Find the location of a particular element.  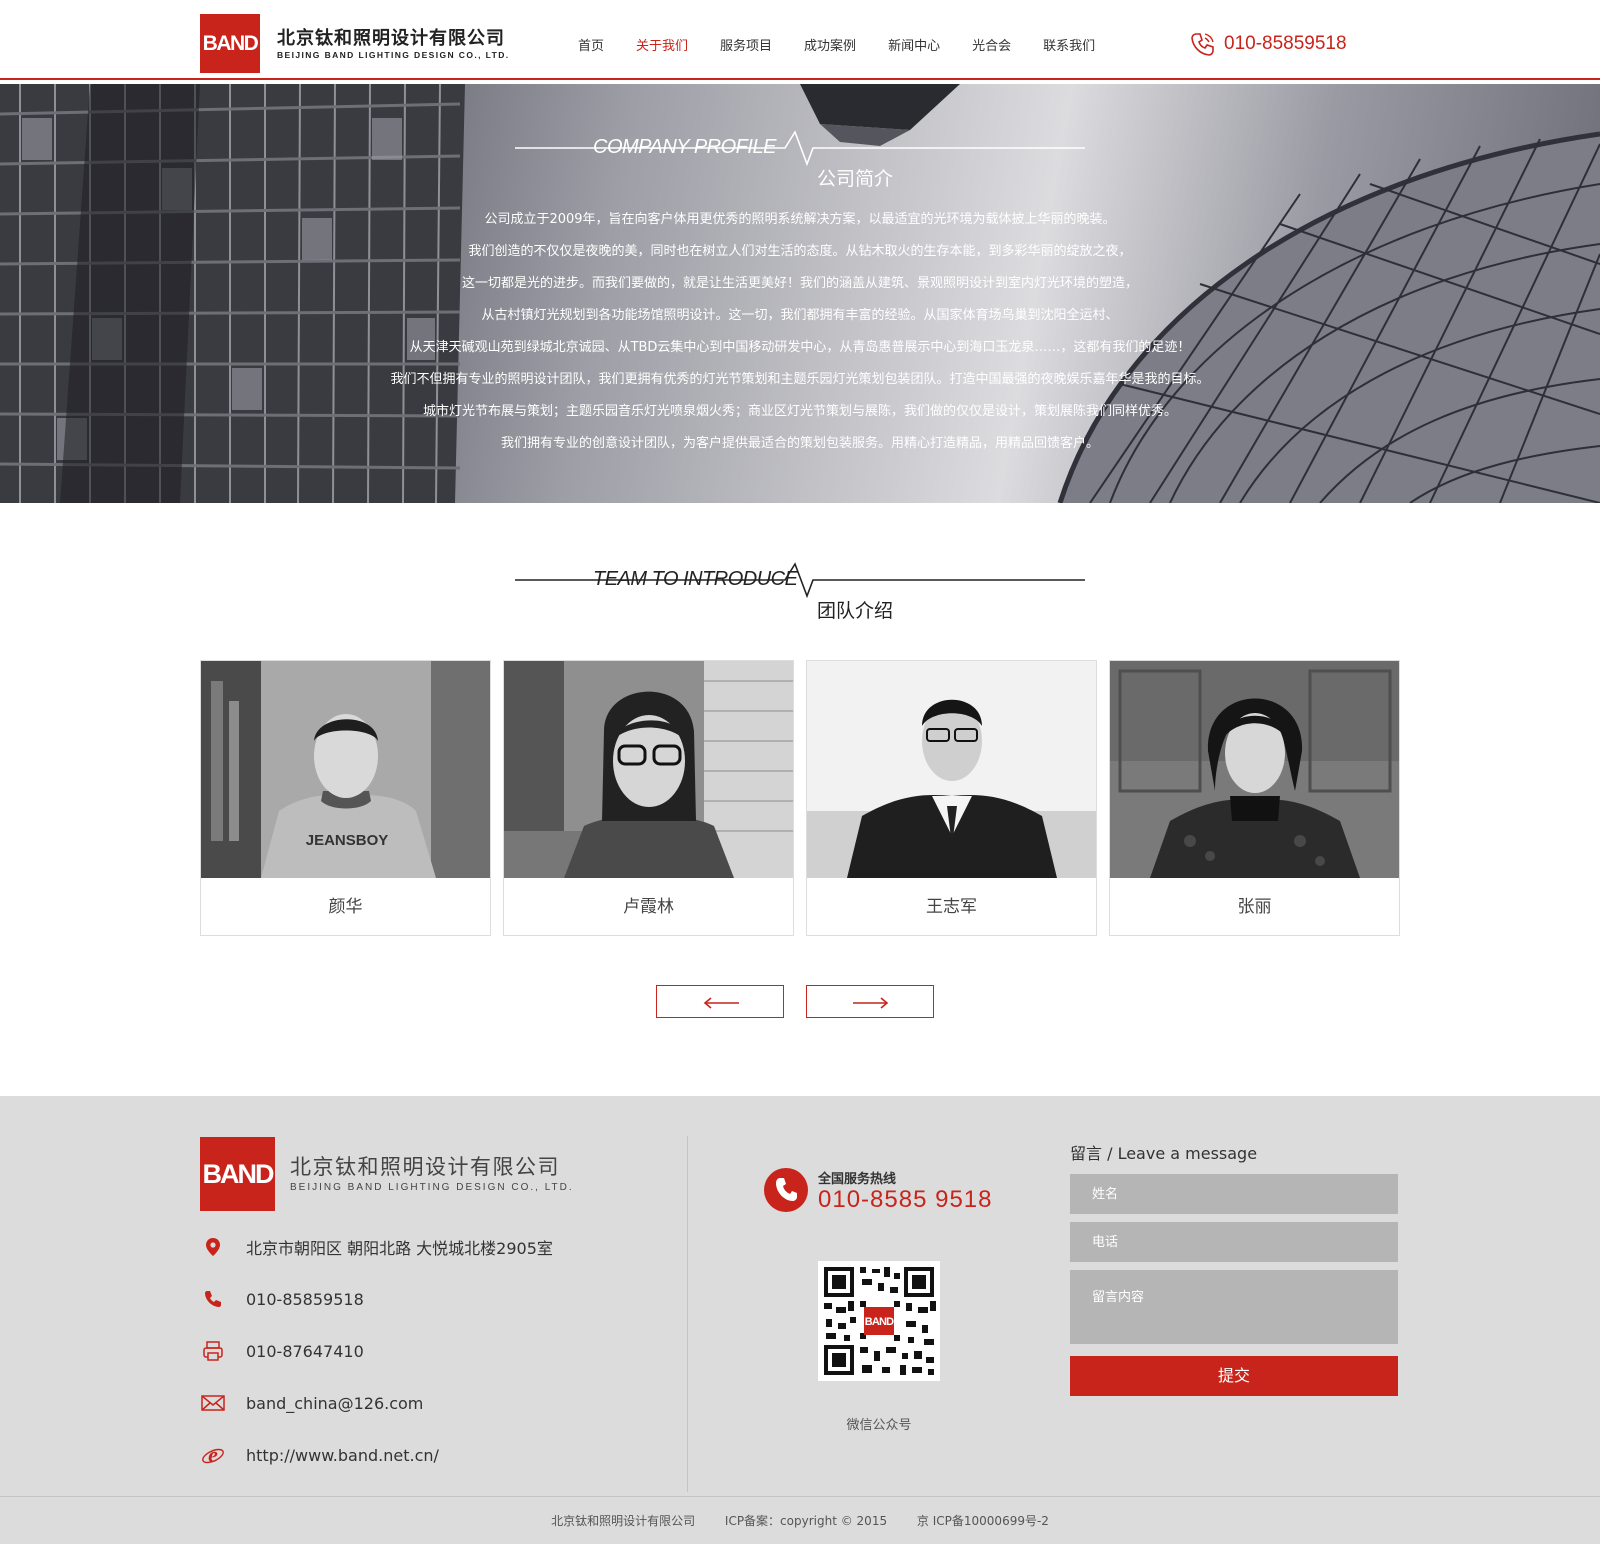

contact-fax-text: 010-87647410 is located at coordinates (305, 1351).